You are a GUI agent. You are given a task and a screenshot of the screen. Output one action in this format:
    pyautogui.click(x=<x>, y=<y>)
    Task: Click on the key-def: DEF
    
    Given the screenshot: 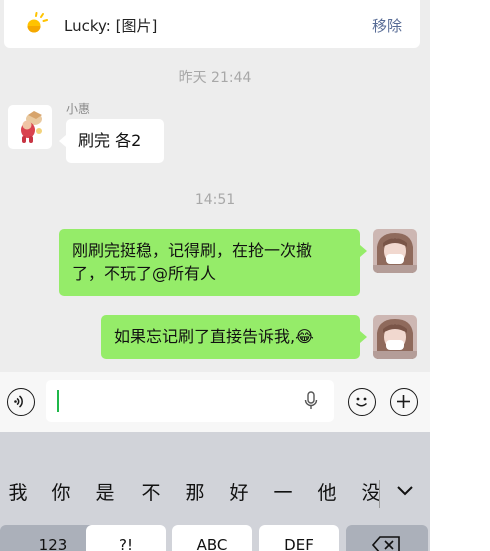 What is the action you would take?
    pyautogui.click(x=299, y=538)
    